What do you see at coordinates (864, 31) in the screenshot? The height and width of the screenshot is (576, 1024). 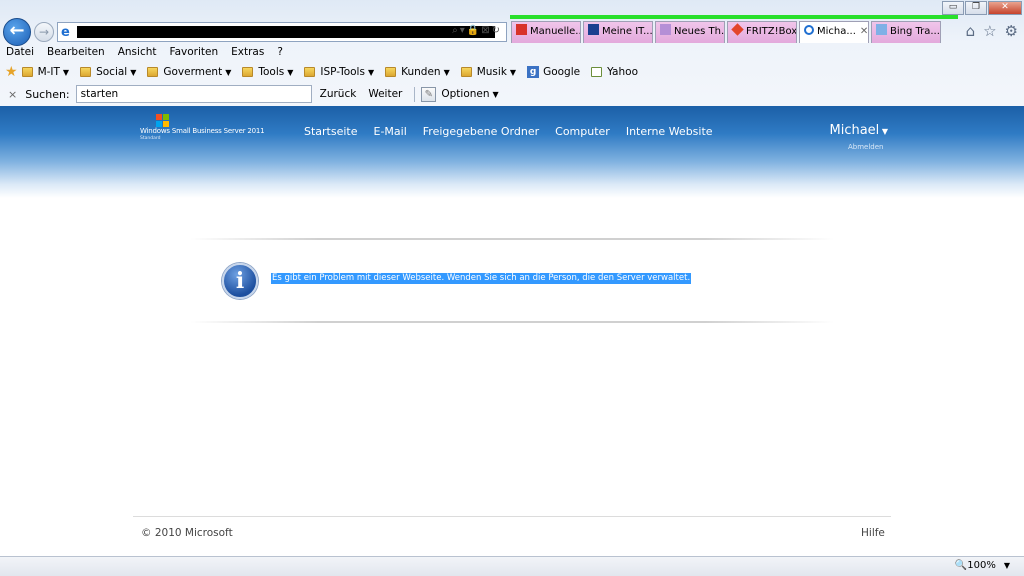 I see `close-tab-icon: ✕` at bounding box center [864, 31].